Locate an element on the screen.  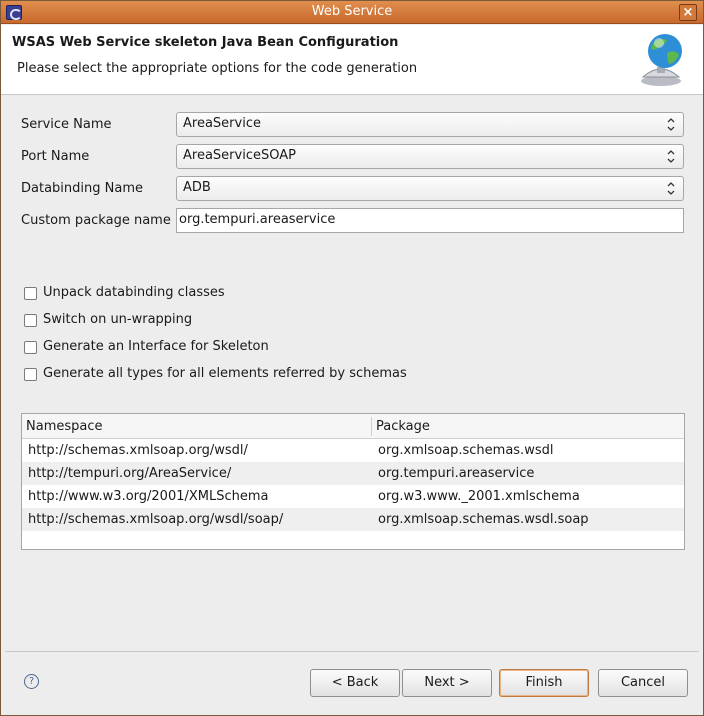
back-button: < Back is located at coordinates (355, 683).